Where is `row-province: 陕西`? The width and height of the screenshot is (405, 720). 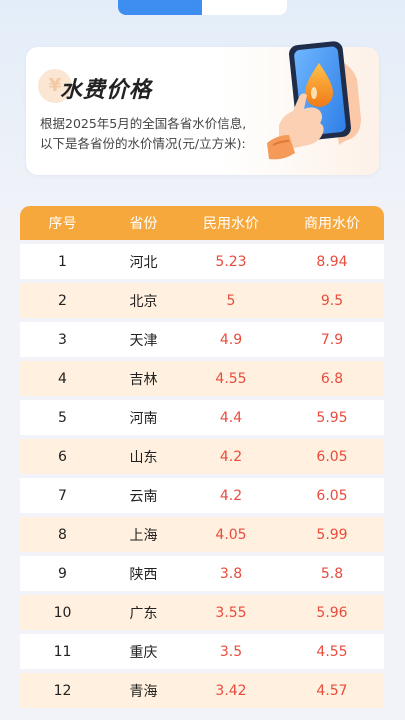
row-province: 陕西 is located at coordinates (143, 574).